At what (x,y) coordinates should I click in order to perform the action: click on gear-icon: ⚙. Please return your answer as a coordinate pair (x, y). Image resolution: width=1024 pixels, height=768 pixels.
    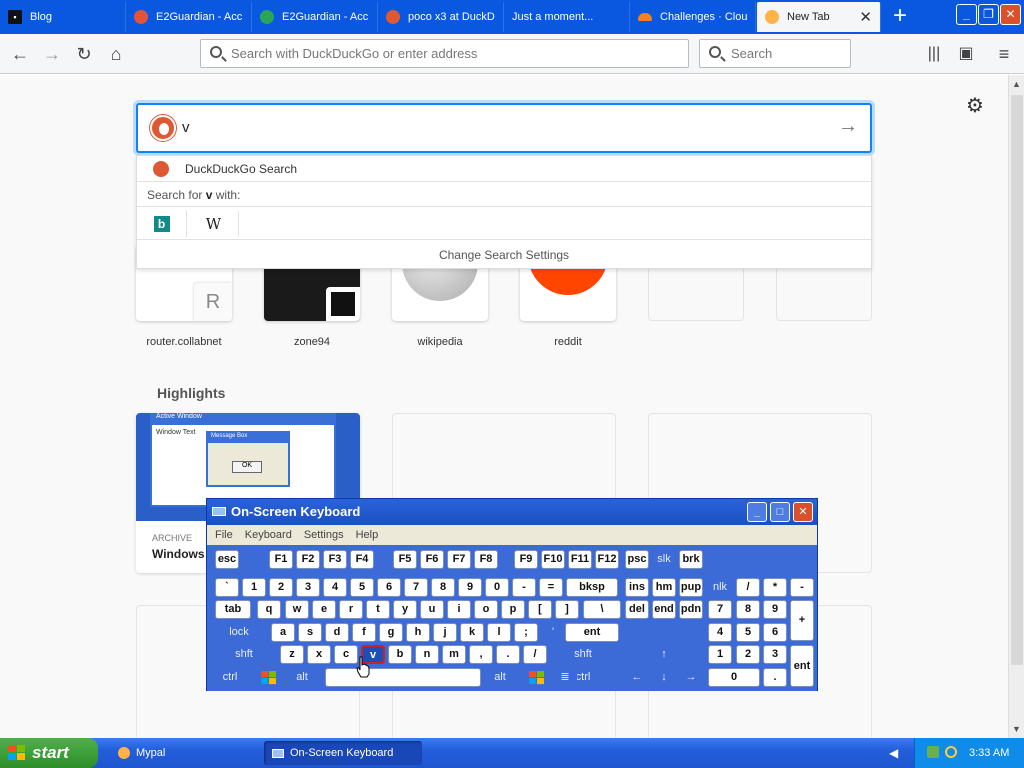
    Looking at the image, I should click on (975, 105).